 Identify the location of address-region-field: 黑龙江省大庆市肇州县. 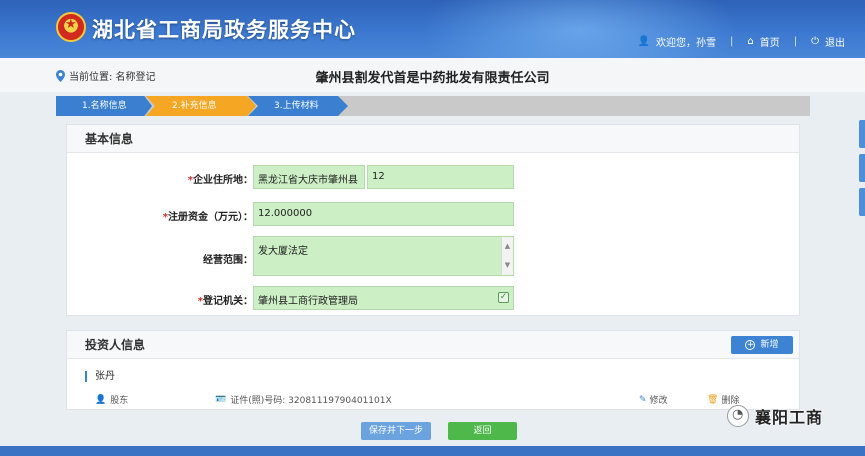
(309, 177).